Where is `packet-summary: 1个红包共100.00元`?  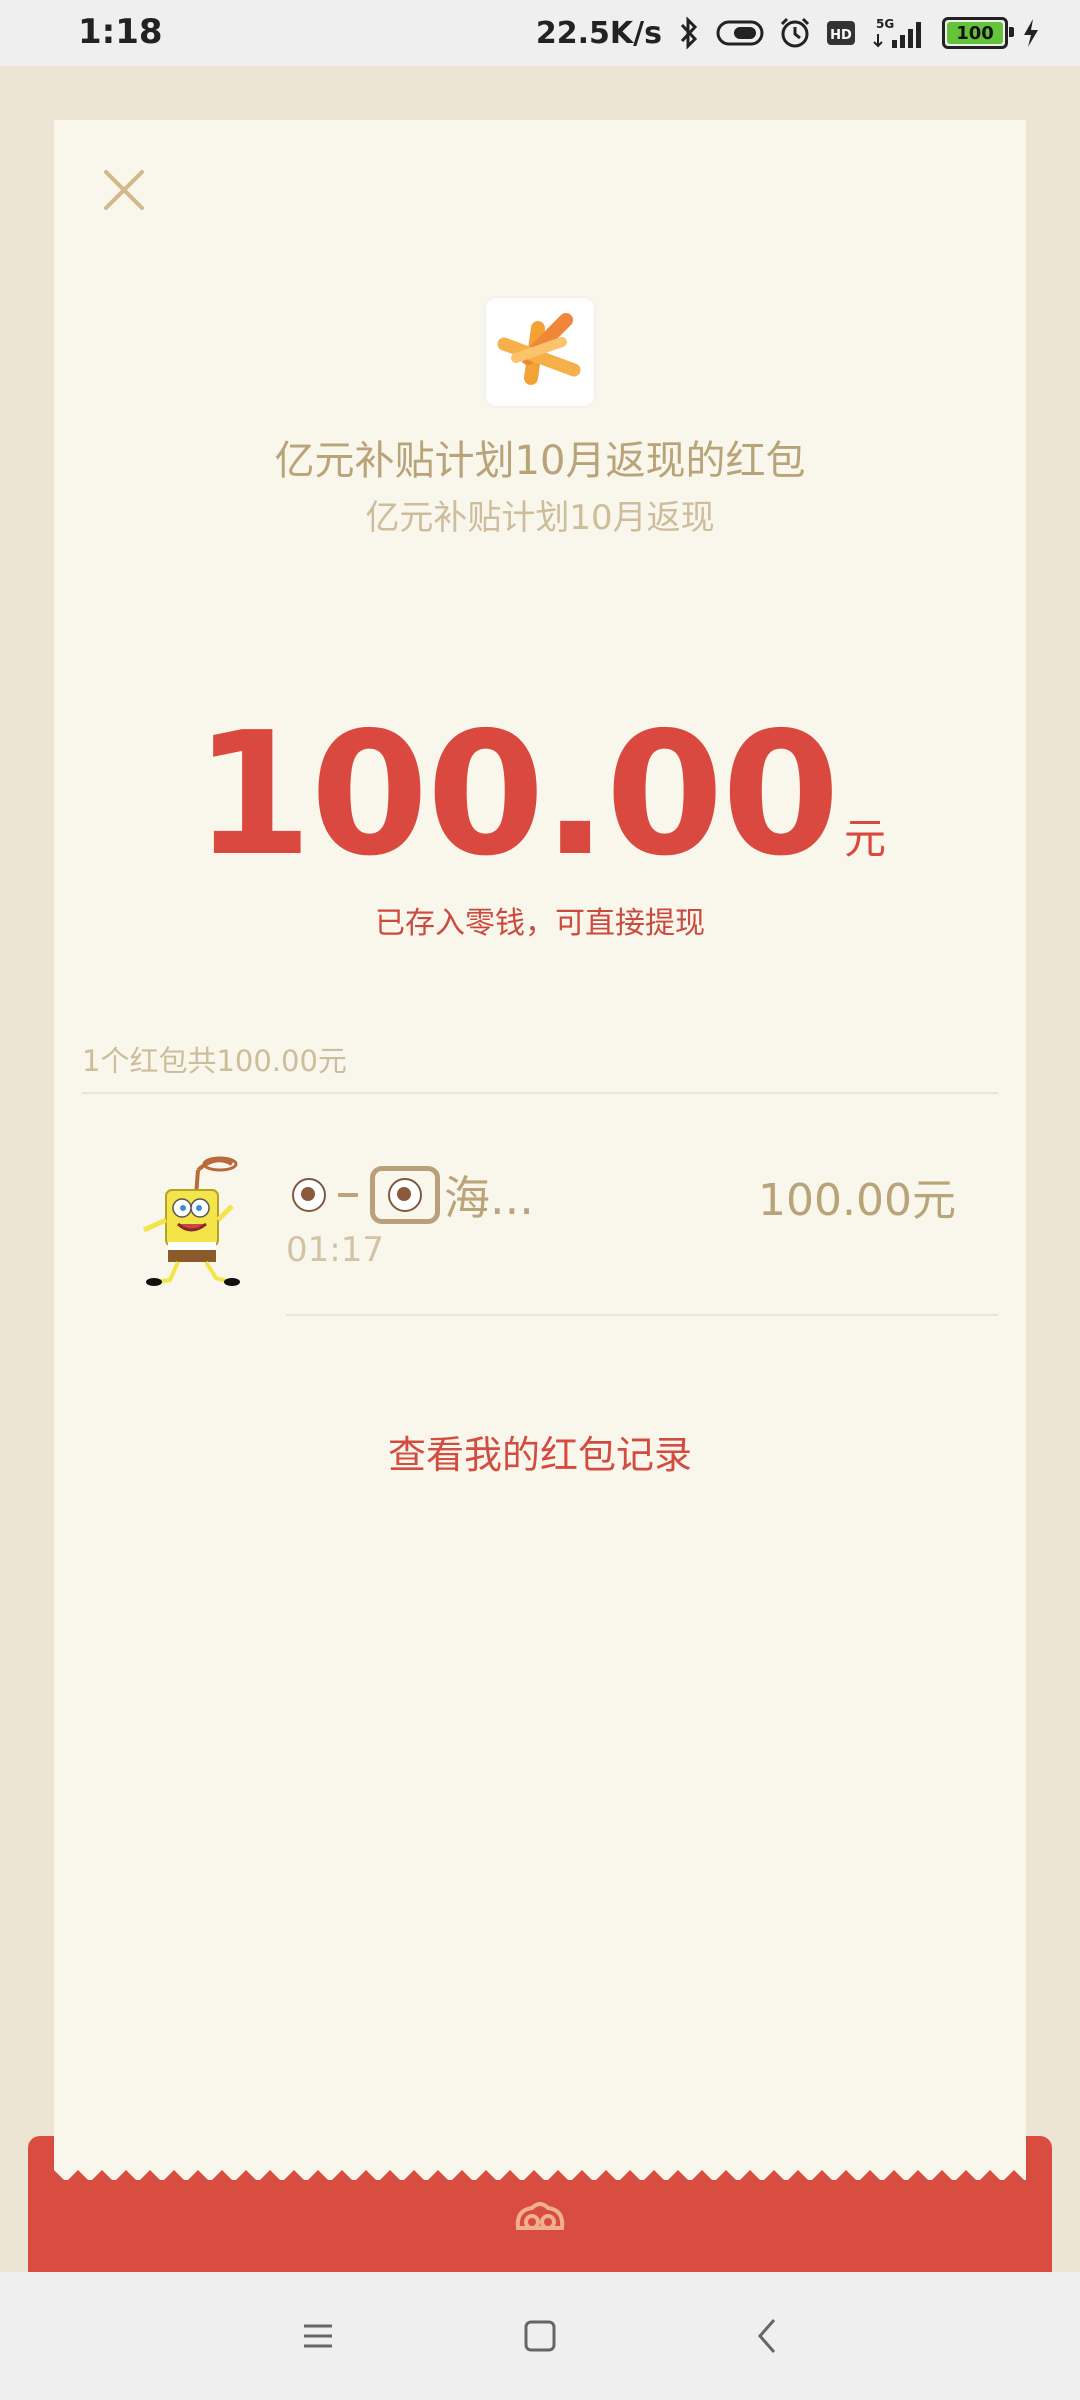
packet-summary: 1个红包共100.00元 is located at coordinates (214, 1061).